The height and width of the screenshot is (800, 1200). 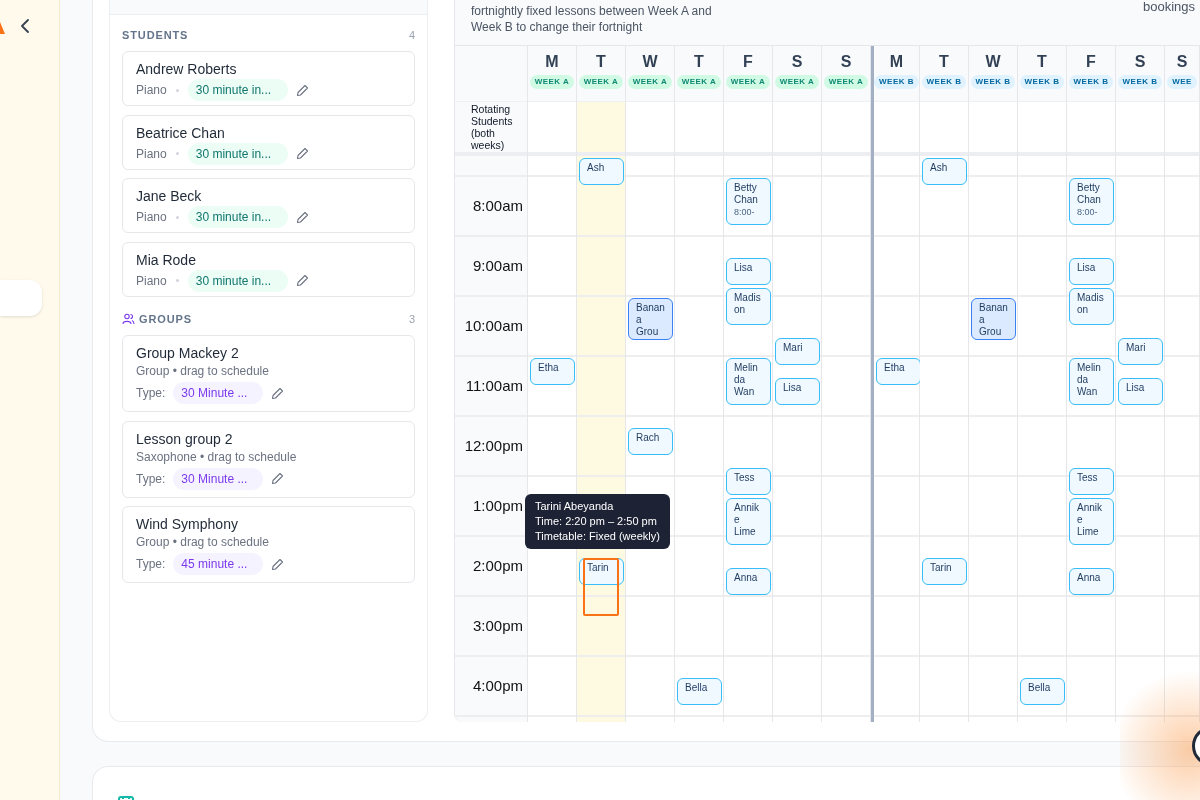 I want to click on day-letter: M, so click(x=552, y=62).